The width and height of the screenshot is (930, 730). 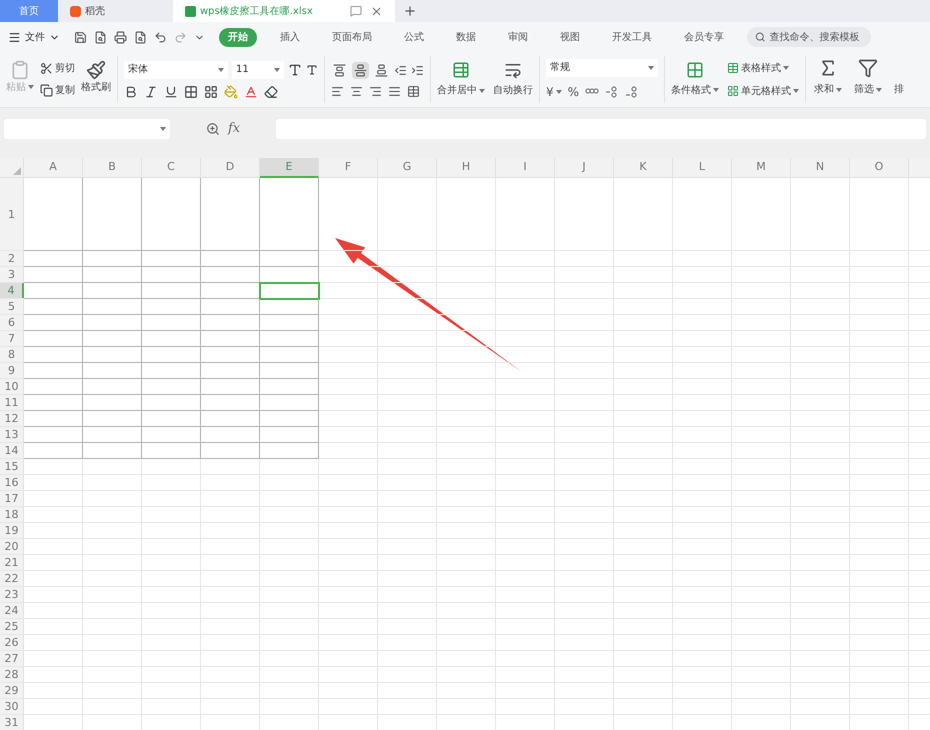 I want to click on menu-tab: 审阅, so click(x=518, y=37).